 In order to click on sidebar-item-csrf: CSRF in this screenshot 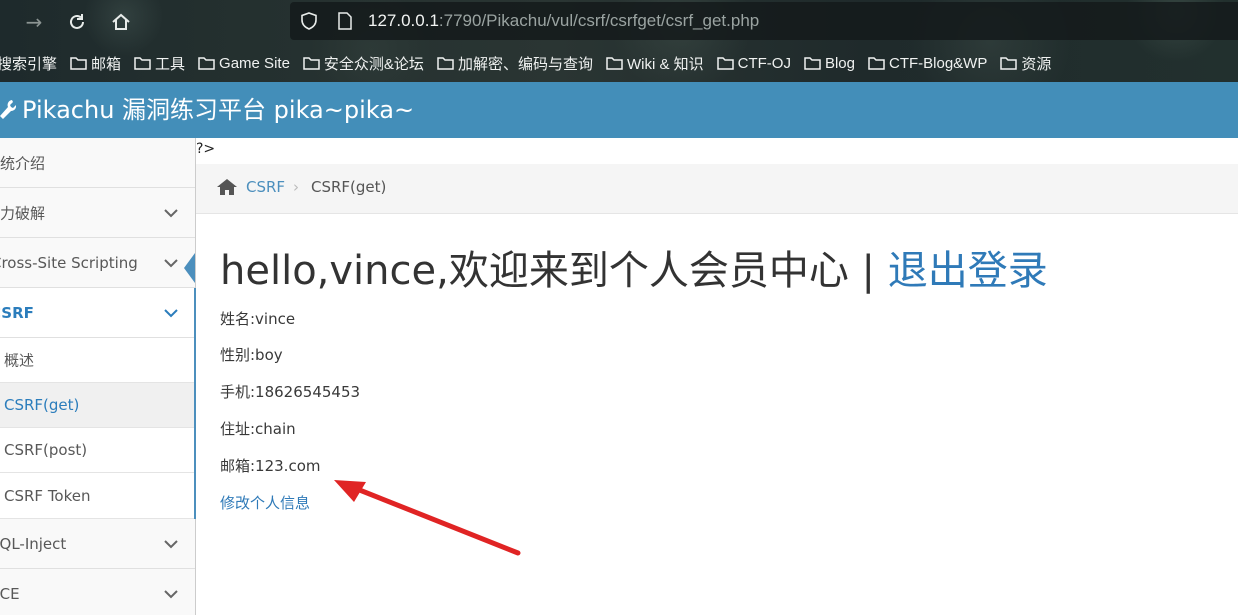, I will do `click(97, 313)`.